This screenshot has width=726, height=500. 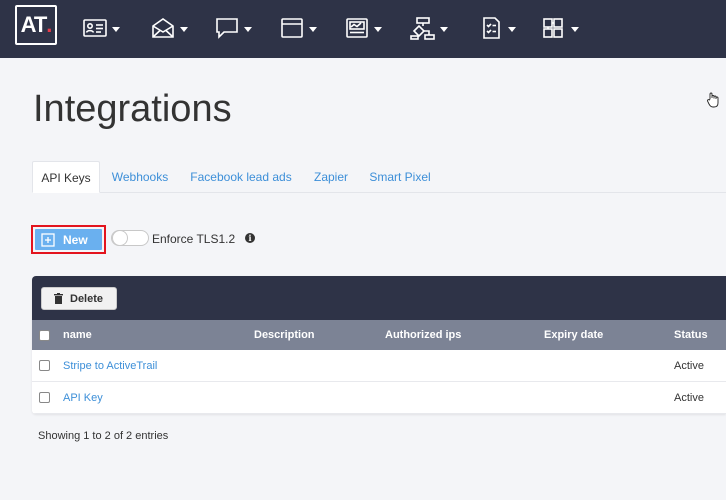 I want to click on logo: AT., so click(x=36, y=25).